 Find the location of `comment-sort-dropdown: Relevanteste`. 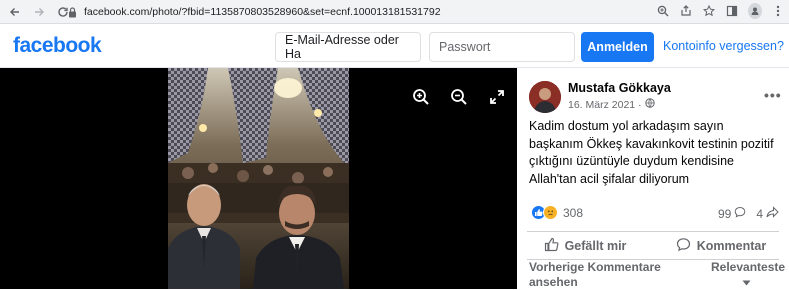

comment-sort-dropdown: Relevanteste is located at coordinates (748, 275).